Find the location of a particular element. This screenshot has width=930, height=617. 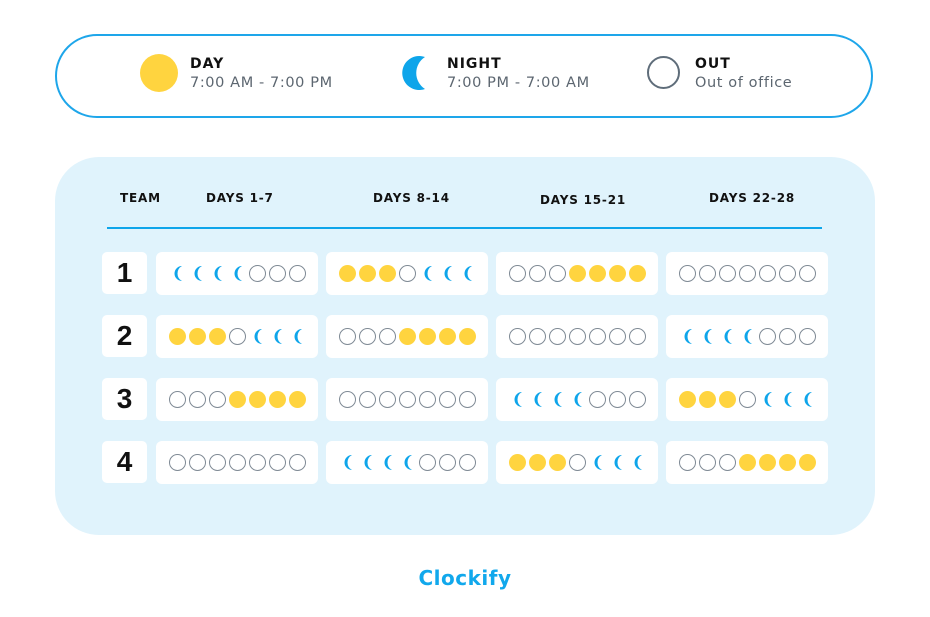

legend-out-title: OUT is located at coordinates (713, 63).